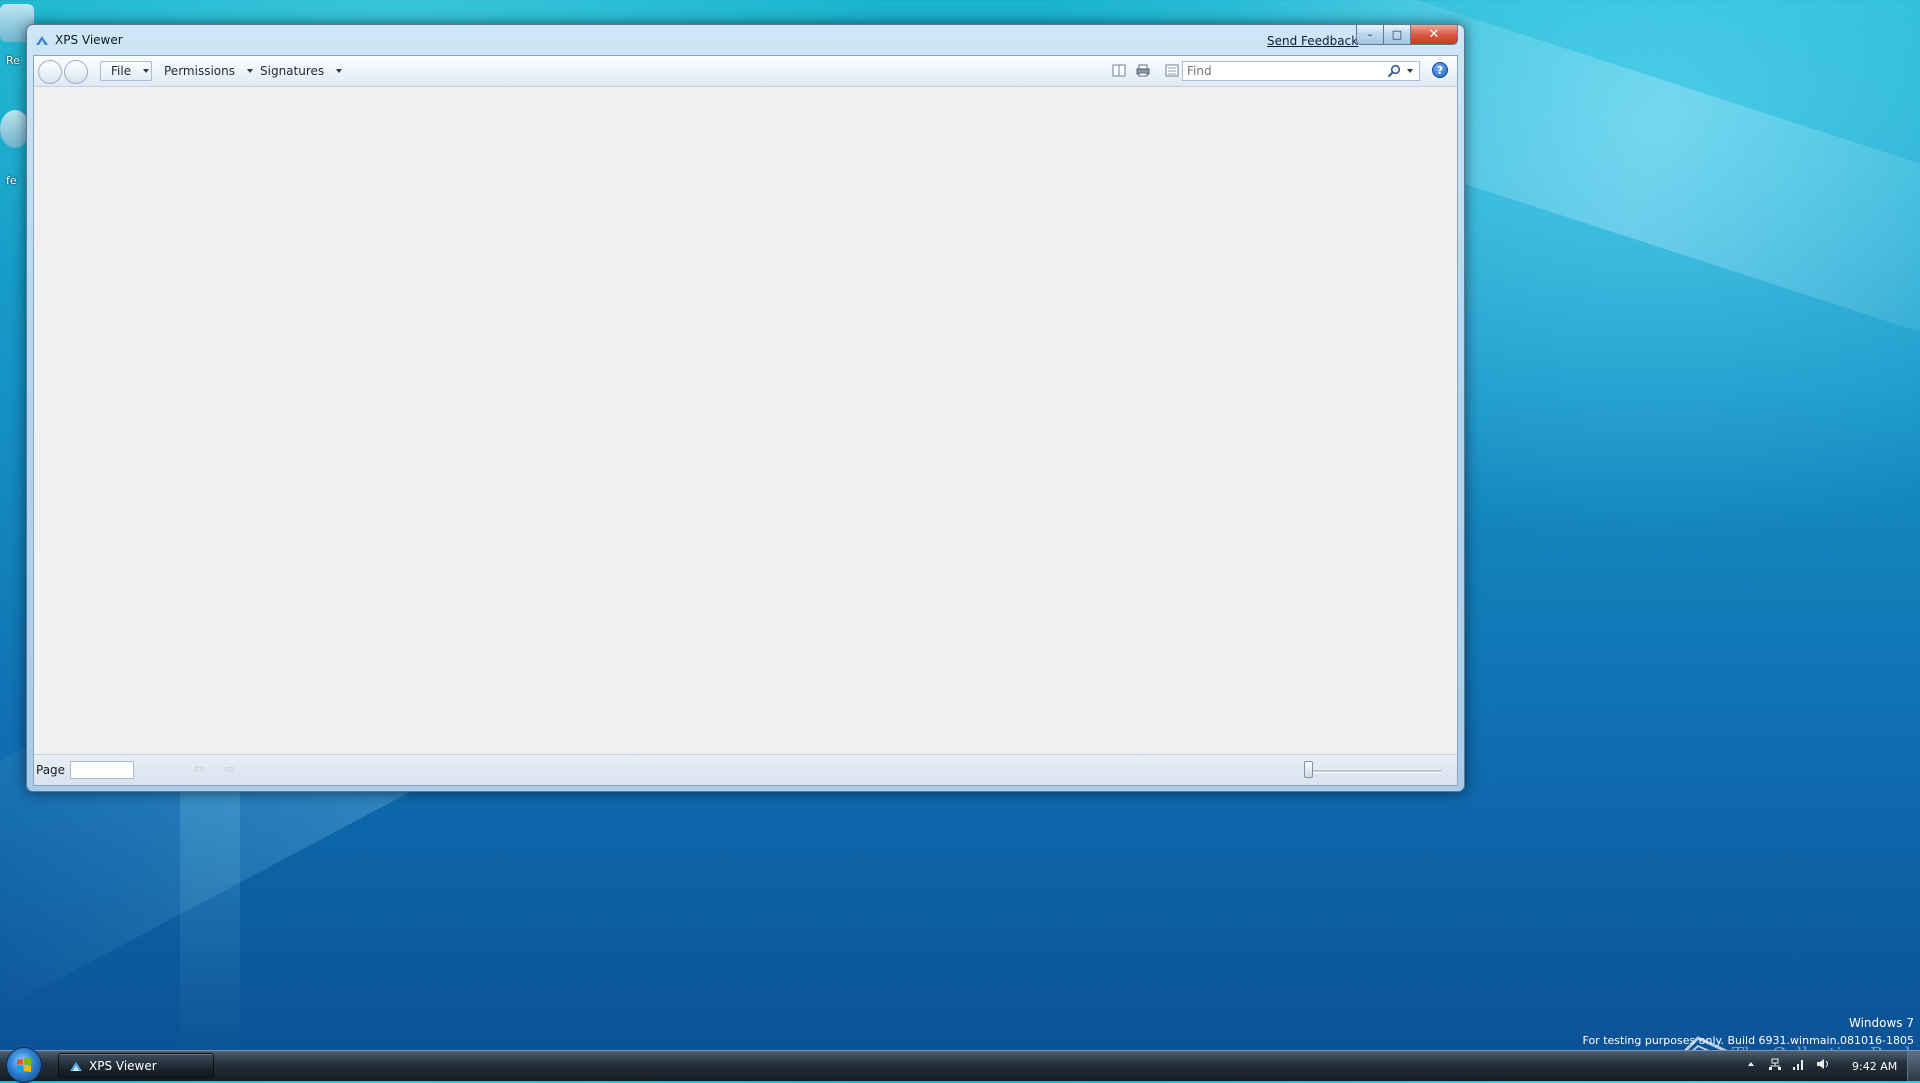  Describe the element at coordinates (1172, 70) in the screenshot. I see `page-layout-icon` at that location.